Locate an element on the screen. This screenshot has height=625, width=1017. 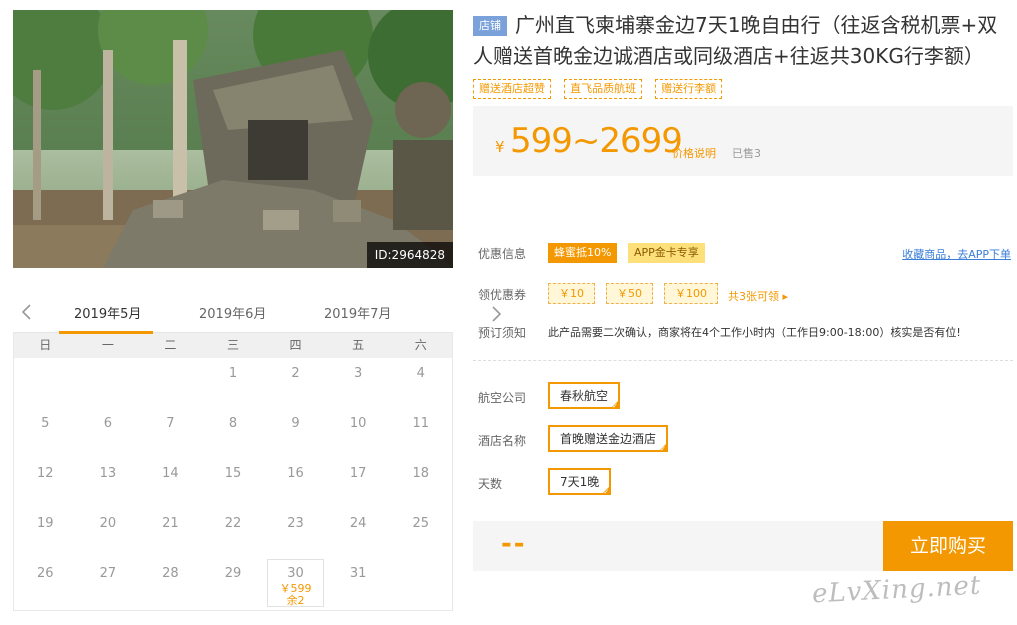
weekday-label: 一 is located at coordinates (107, 345).